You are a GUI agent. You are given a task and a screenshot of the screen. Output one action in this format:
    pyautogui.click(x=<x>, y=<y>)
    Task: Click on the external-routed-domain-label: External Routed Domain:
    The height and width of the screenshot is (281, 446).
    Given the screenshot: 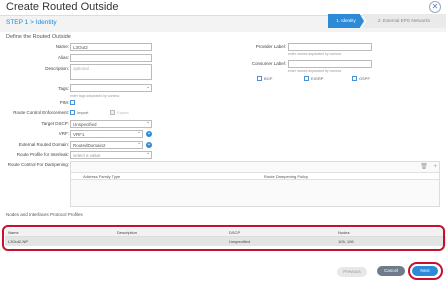 What is the action you would take?
    pyautogui.click(x=43, y=144)
    